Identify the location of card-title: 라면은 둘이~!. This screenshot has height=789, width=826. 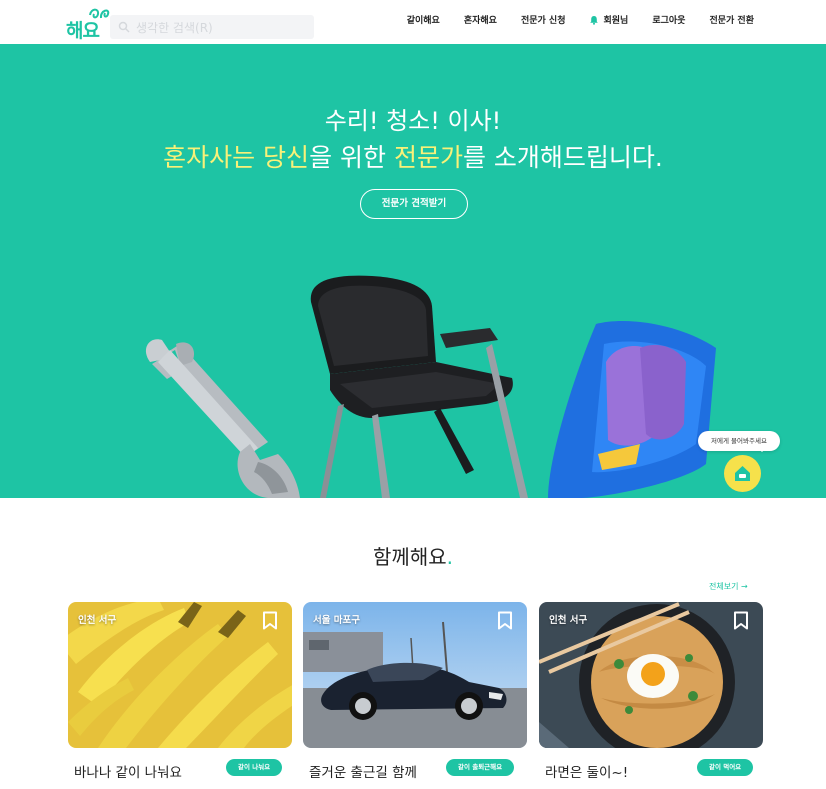
(587, 773).